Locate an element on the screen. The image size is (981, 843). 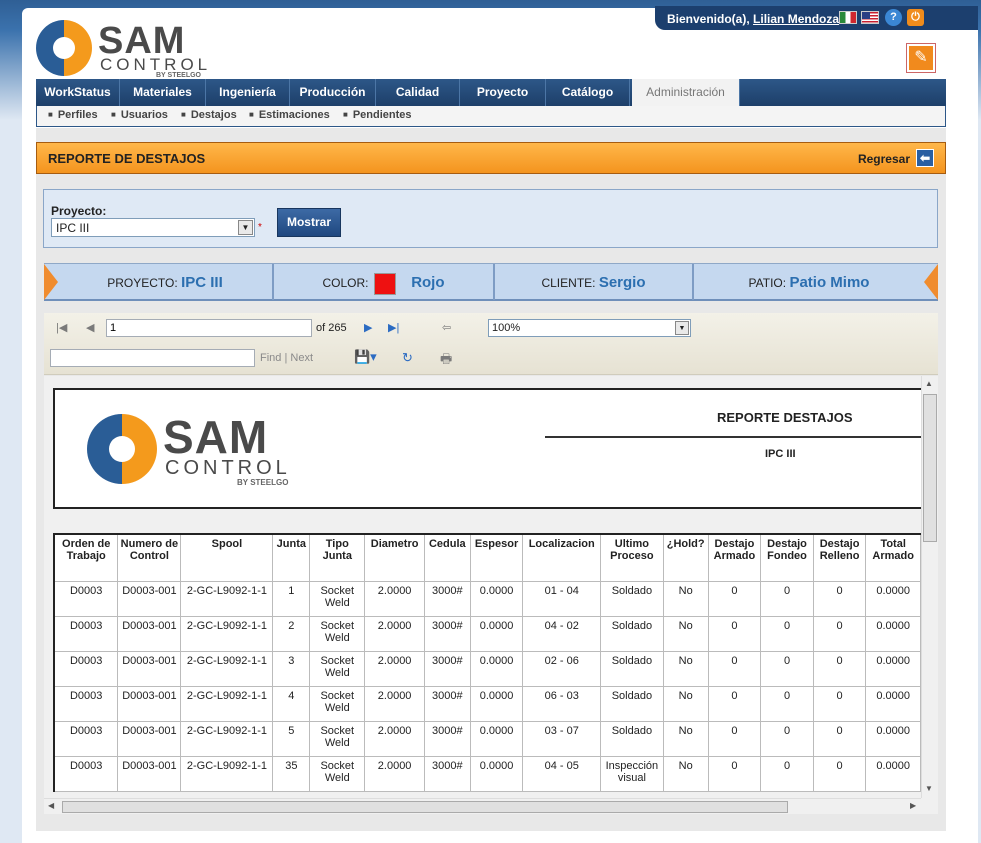
subnav-pendientes: Pendientes is located at coordinates (377, 115).